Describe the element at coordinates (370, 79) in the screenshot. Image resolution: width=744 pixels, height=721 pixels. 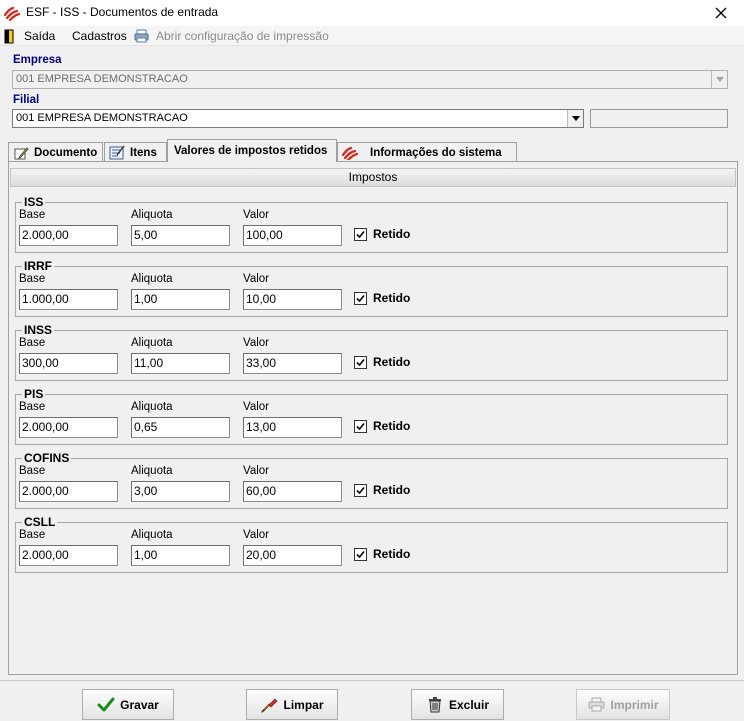
I see `empresa-select: 001 EMPRESA DEMONSTRACAO` at that location.